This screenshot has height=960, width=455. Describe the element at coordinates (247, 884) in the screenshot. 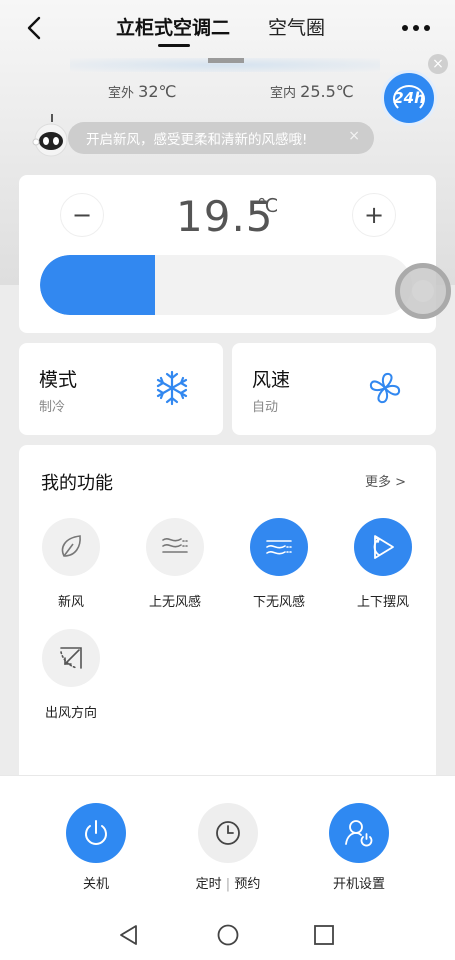

I see `timer-label-b: 预约` at that location.